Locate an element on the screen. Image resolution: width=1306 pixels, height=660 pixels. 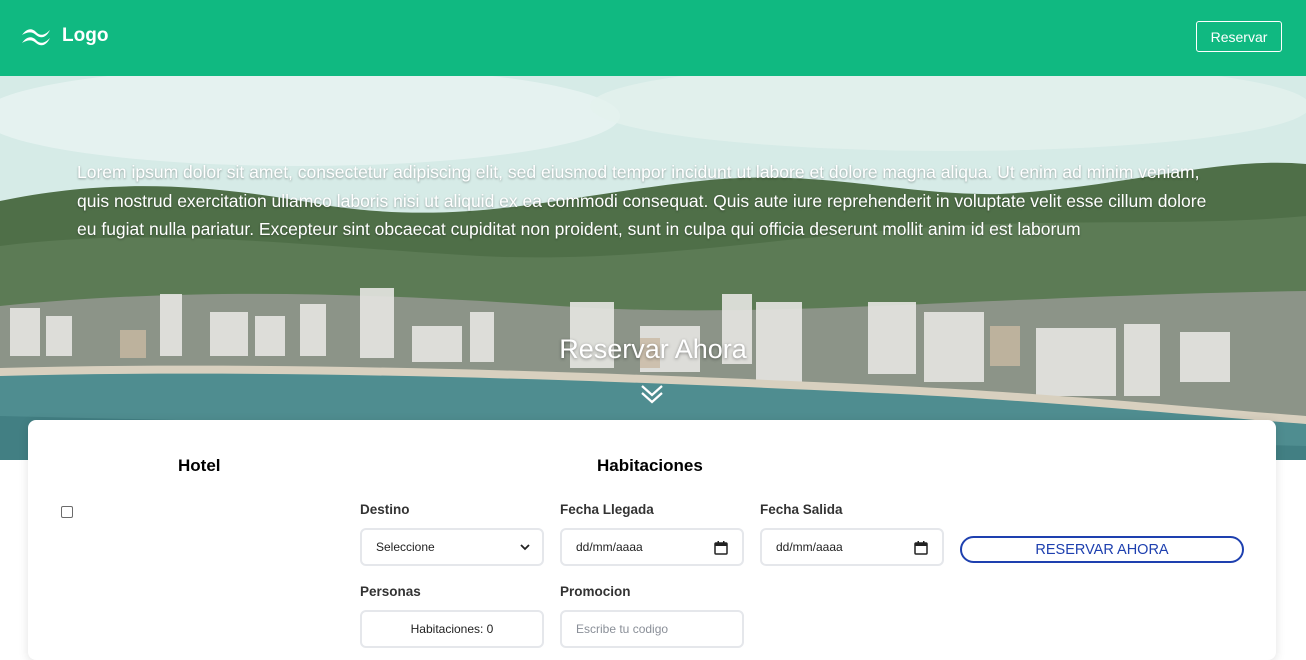
promocion-placeholder: Escribe tu codigo is located at coordinates (622, 629).